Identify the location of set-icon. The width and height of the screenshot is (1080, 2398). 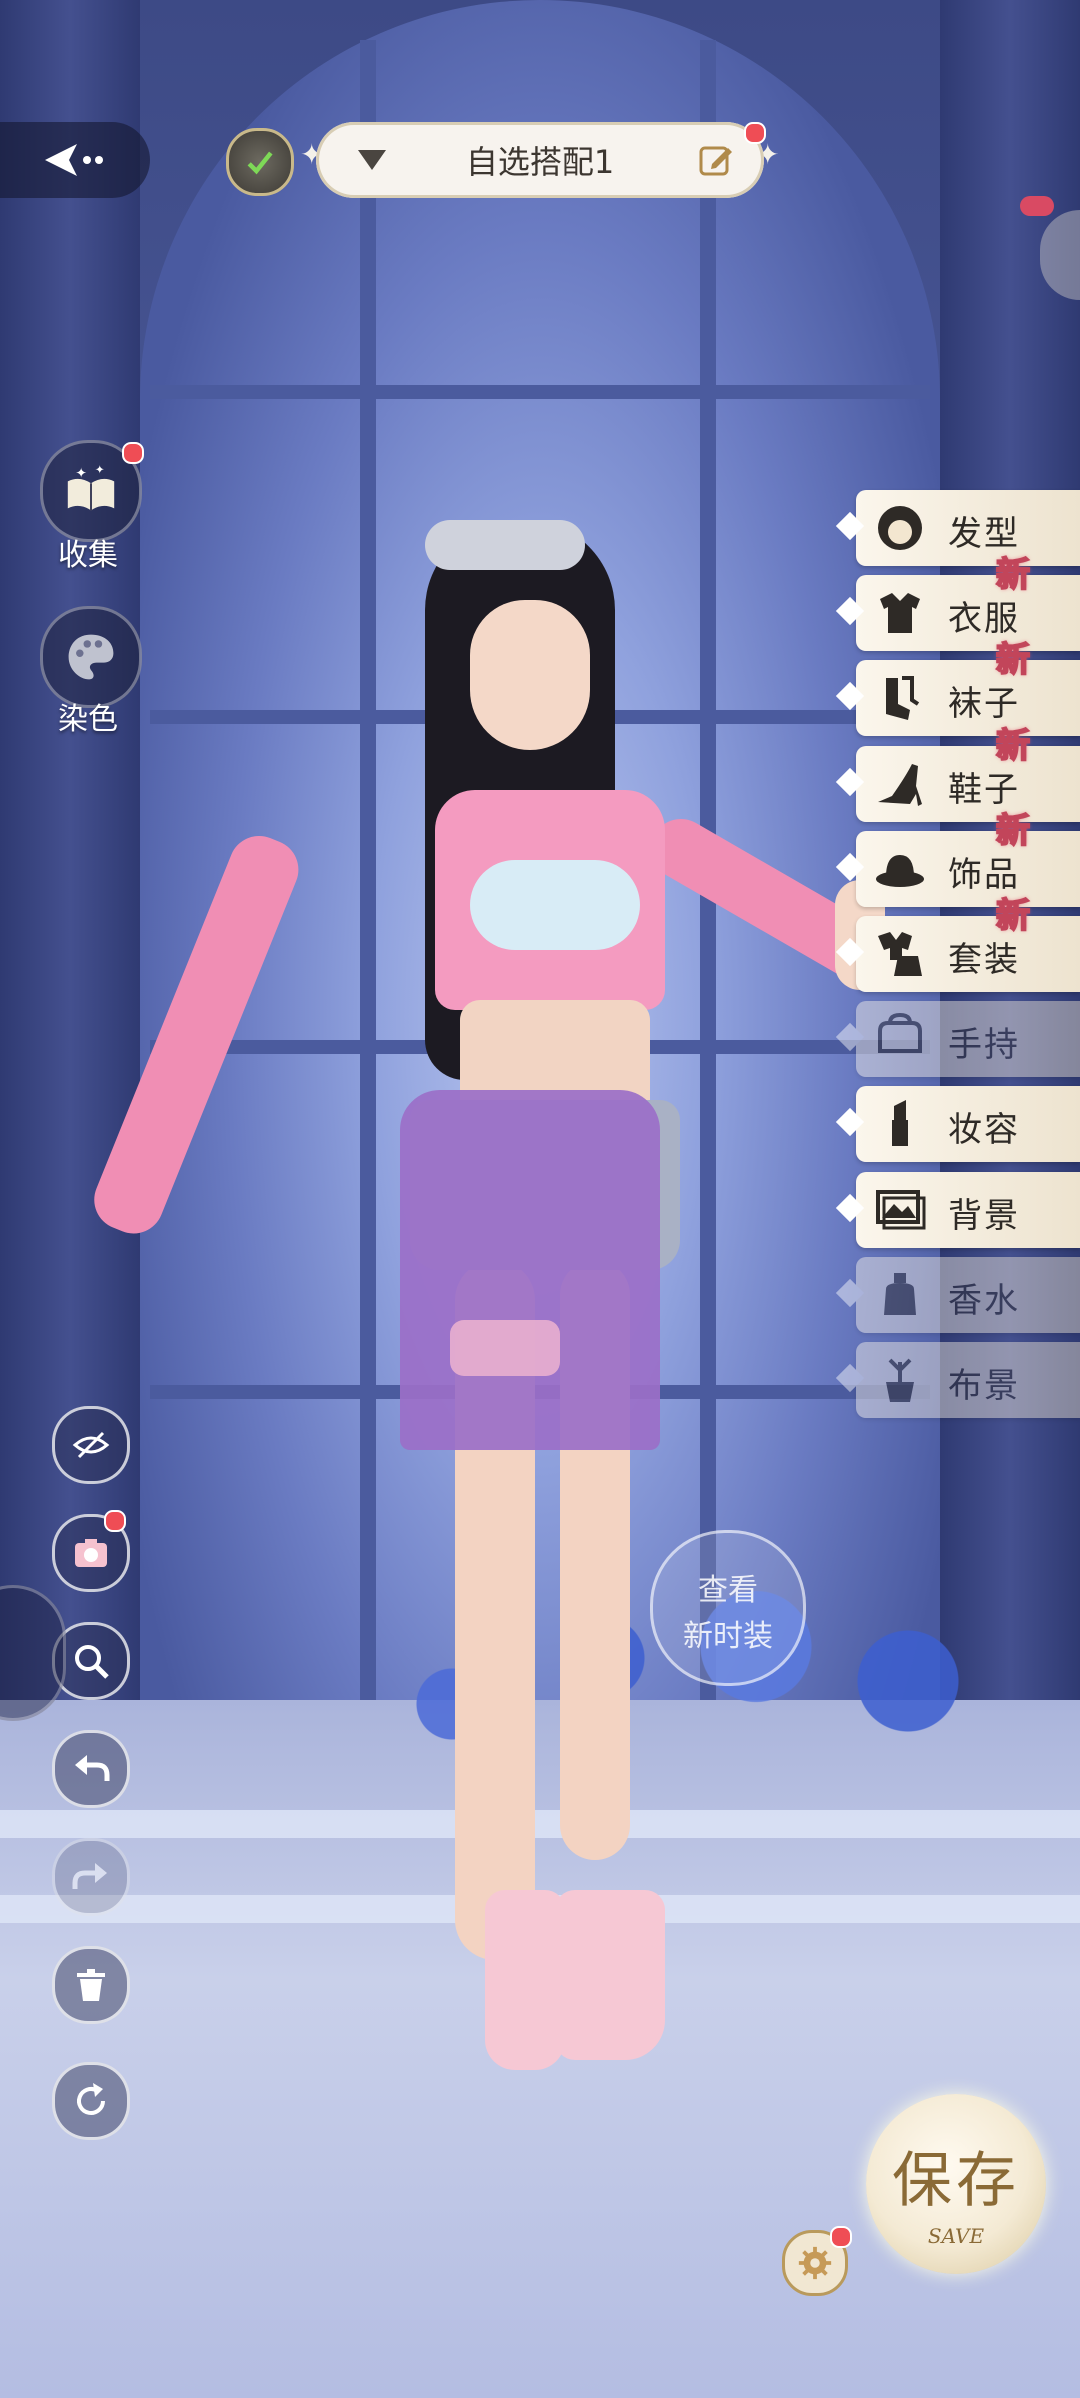
(900, 954).